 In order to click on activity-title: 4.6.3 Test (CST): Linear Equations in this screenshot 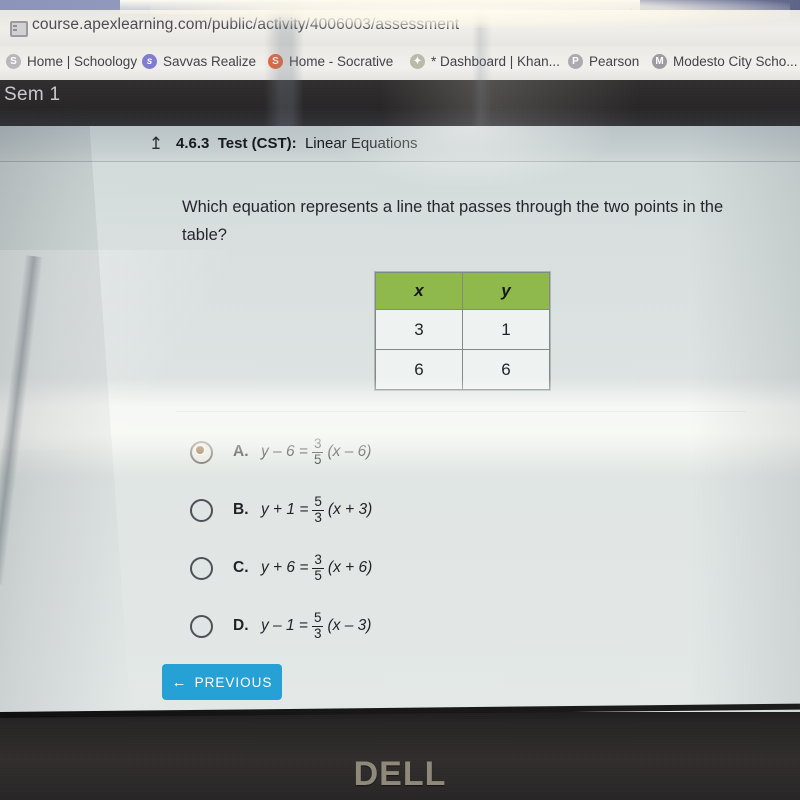, I will do `click(297, 143)`.